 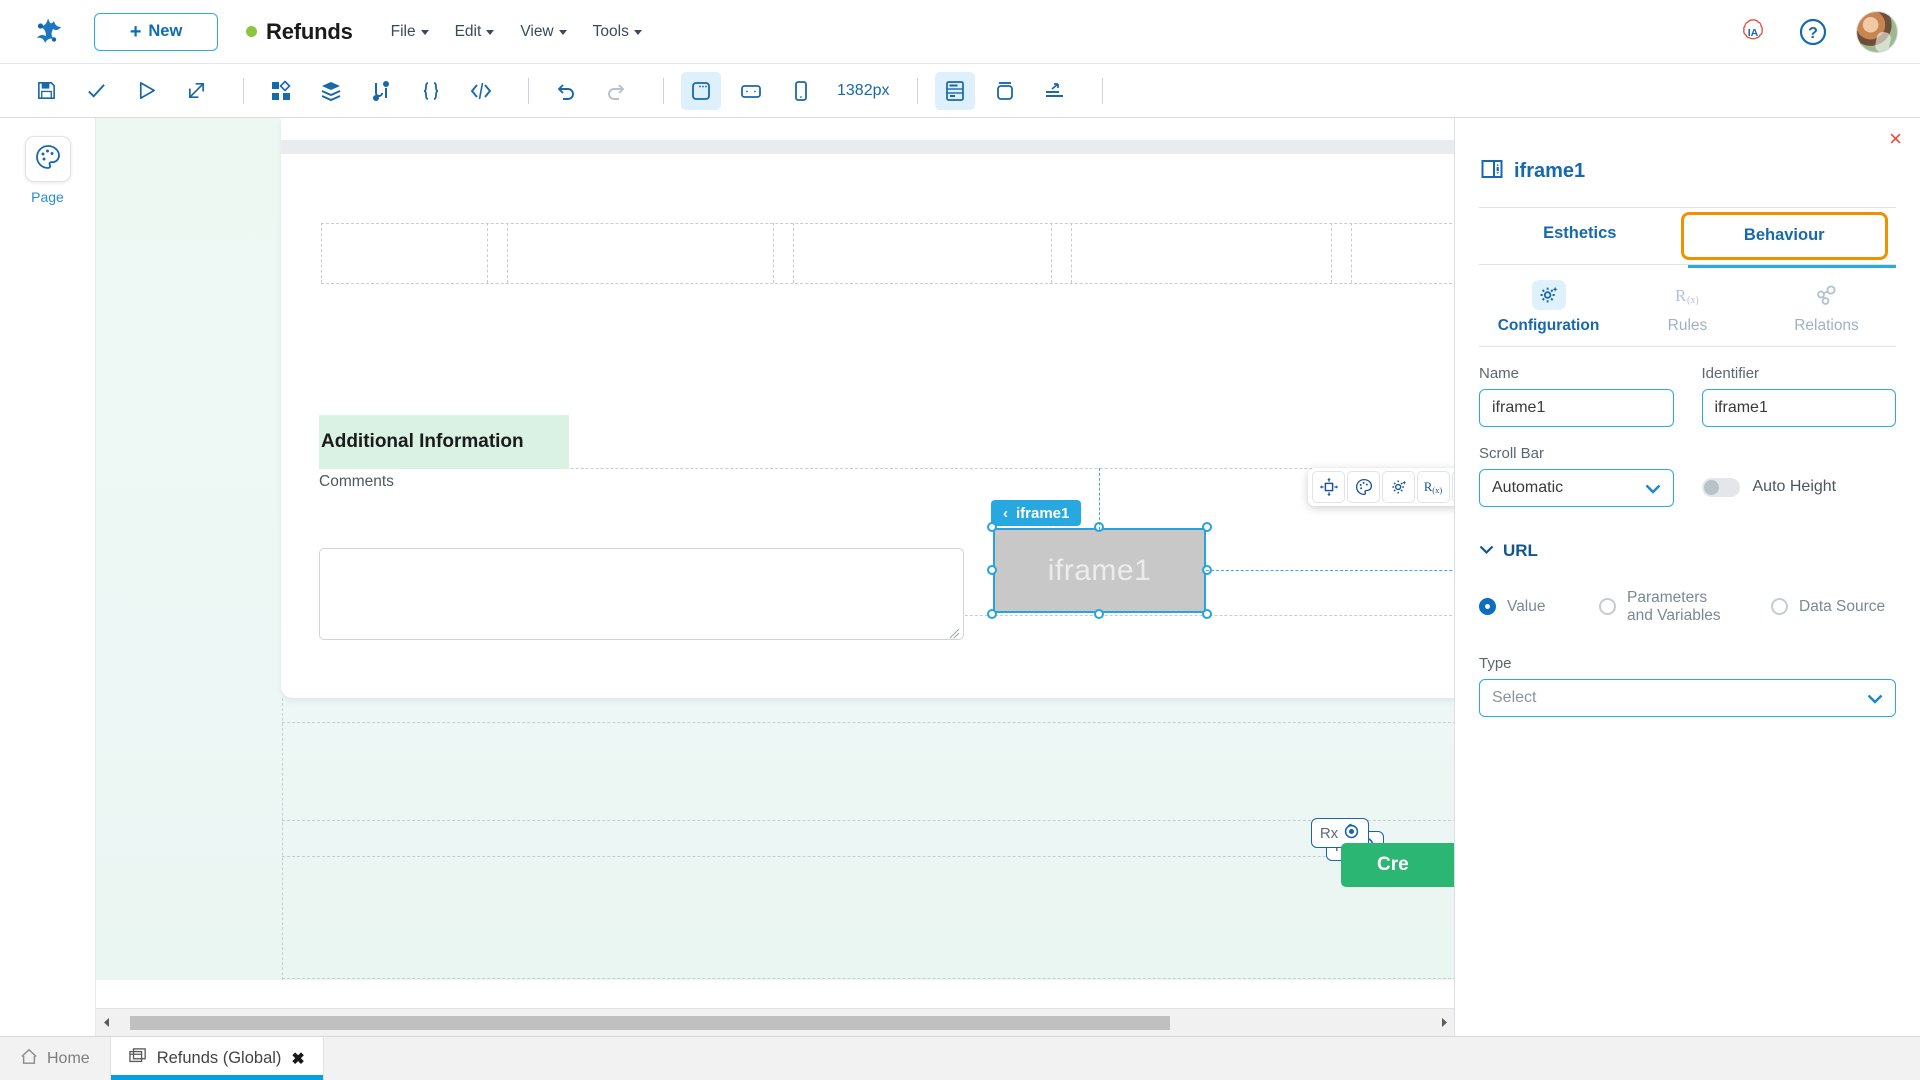 I want to click on document-title: Refunds, so click(x=299, y=32).